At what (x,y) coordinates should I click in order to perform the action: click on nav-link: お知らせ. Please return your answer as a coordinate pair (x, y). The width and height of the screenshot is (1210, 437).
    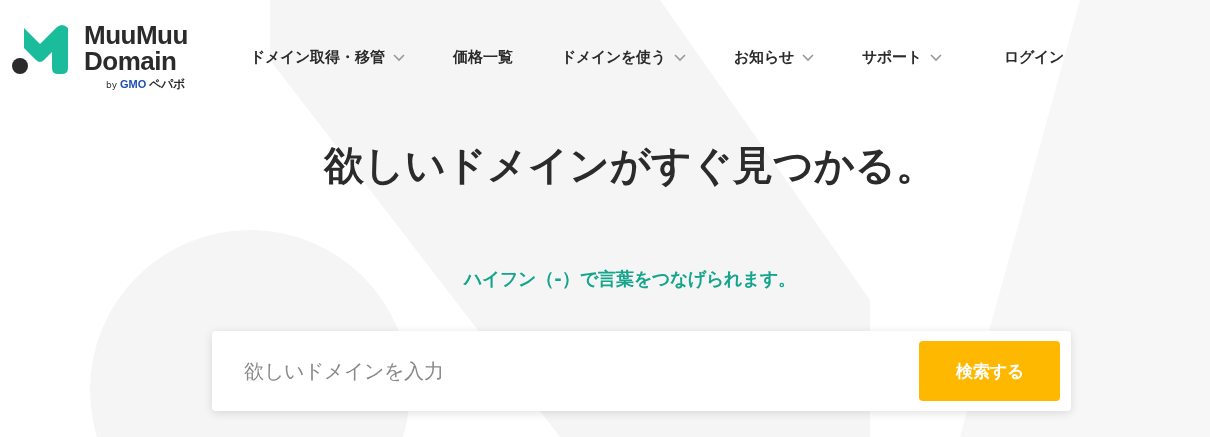
    Looking at the image, I should click on (773, 57).